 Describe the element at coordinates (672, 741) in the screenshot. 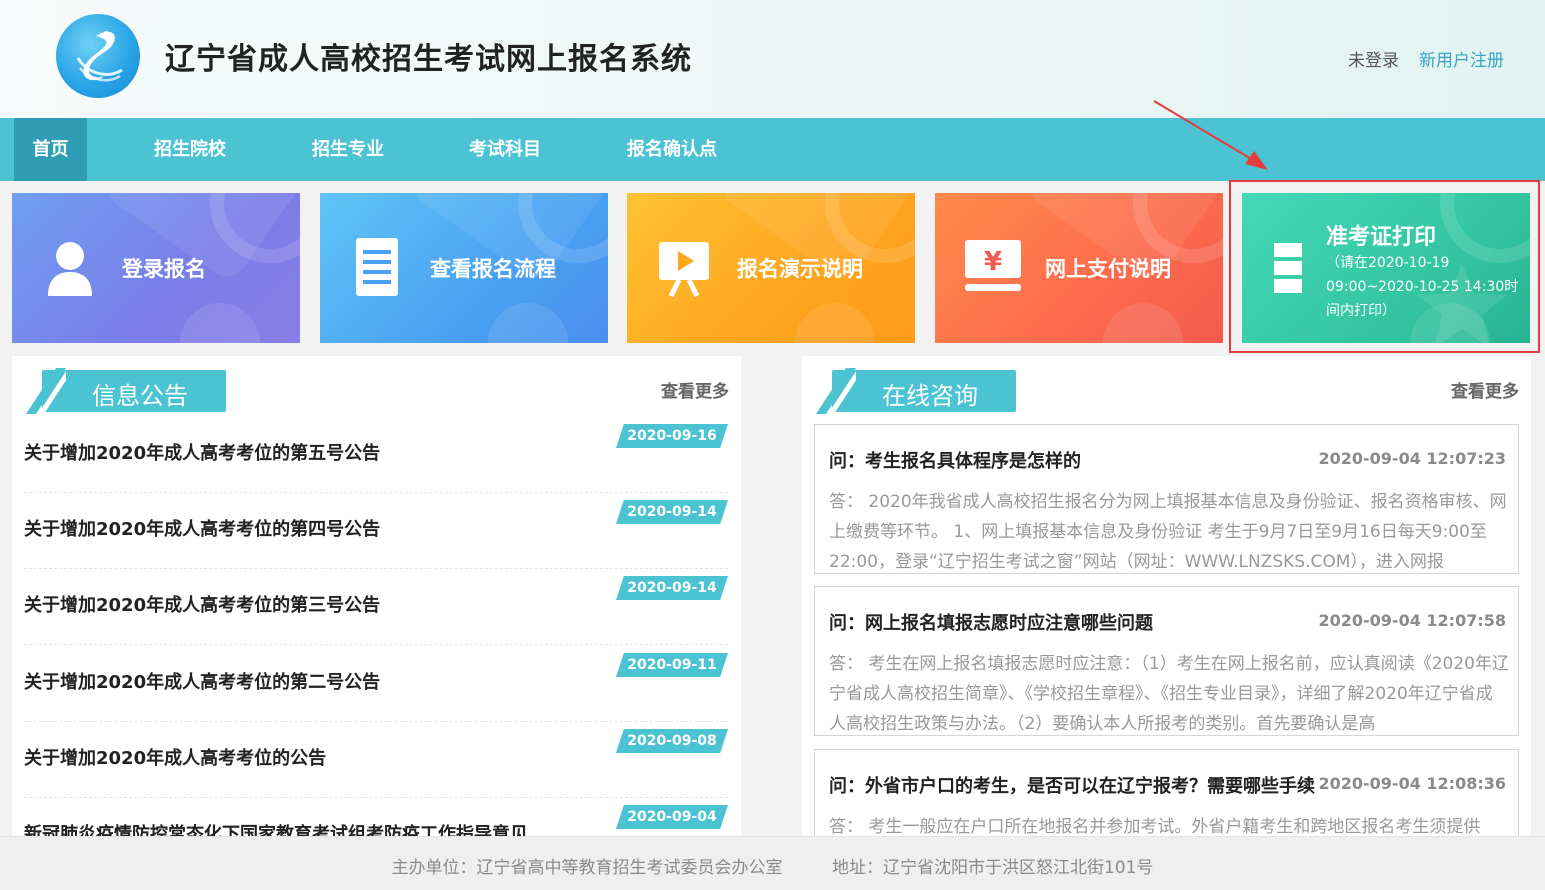

I see `notice-date: 2020-09-08` at that location.